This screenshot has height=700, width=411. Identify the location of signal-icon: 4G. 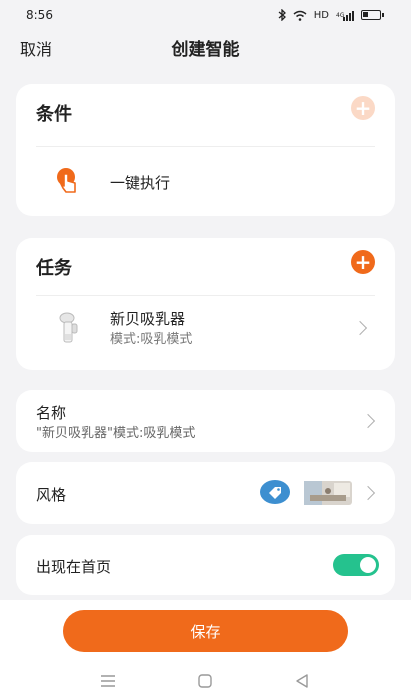
(345, 15).